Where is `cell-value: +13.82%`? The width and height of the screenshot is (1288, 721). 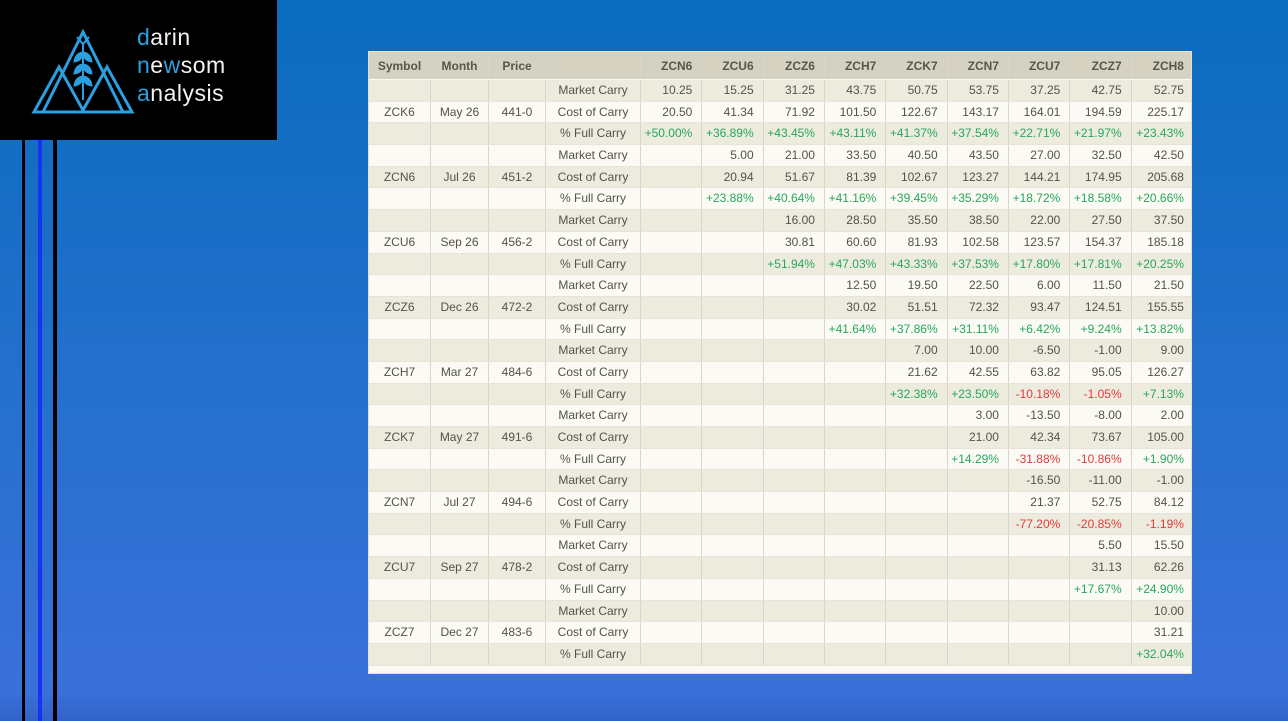 cell-value: +13.82% is located at coordinates (1160, 328).